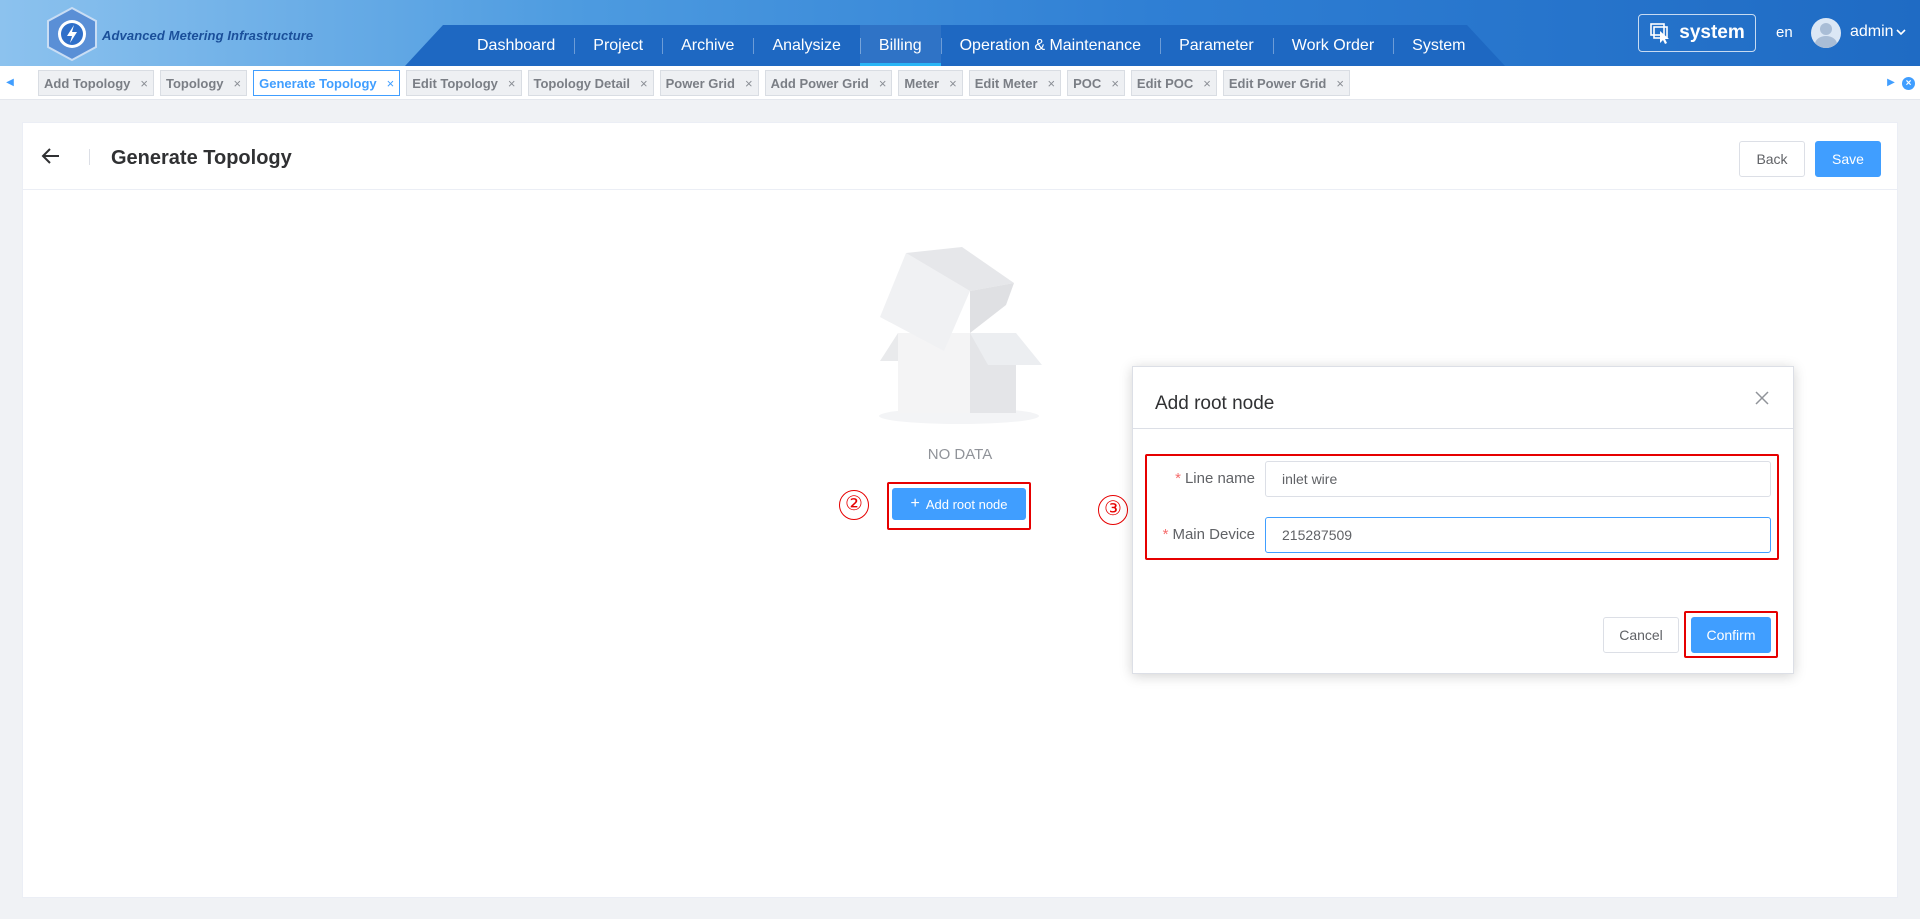  I want to click on system-label: system, so click(1712, 32).